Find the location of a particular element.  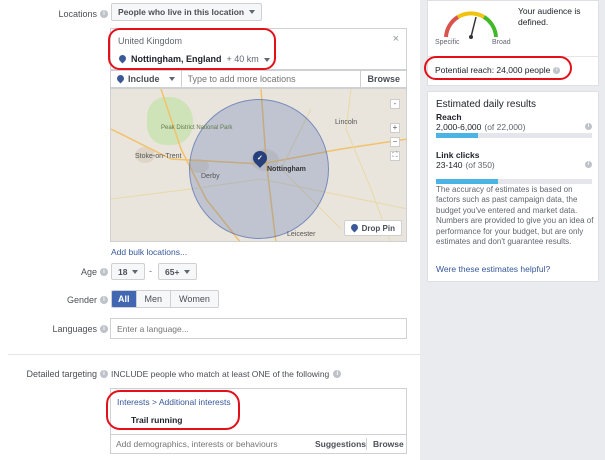

detailed-targeting-label: Detailed targeting i is located at coordinates (67, 374).